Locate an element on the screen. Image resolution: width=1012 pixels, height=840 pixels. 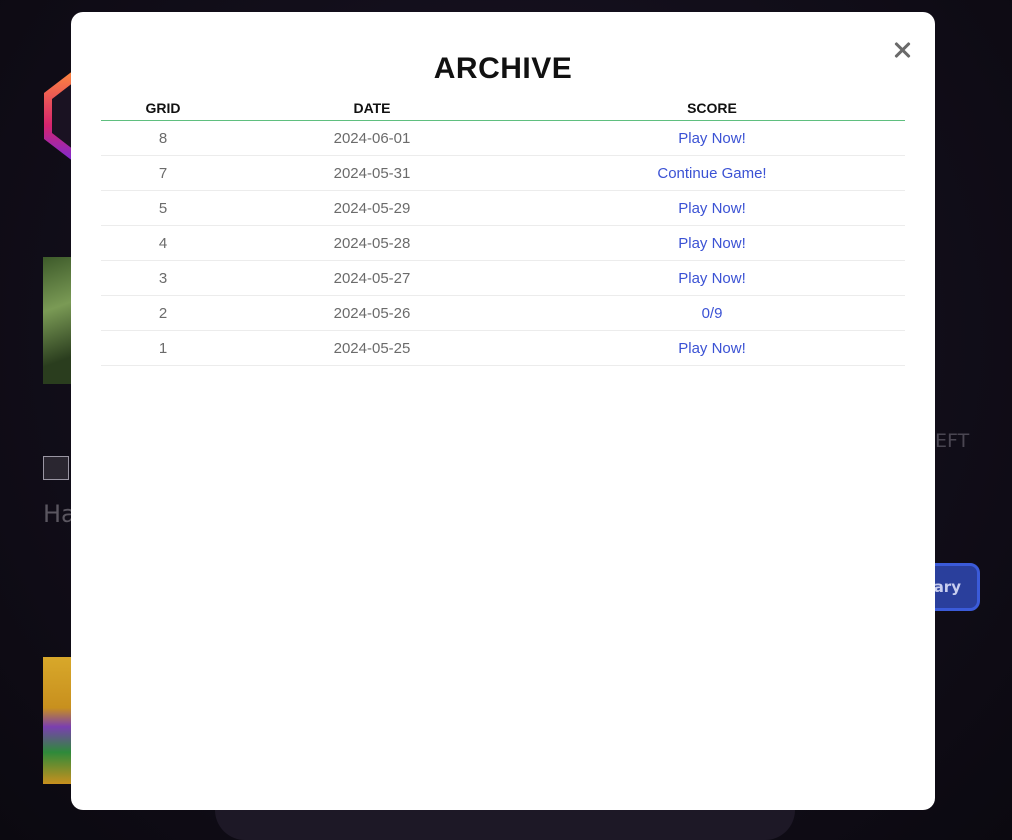
grid-number: 4 is located at coordinates (163, 243).